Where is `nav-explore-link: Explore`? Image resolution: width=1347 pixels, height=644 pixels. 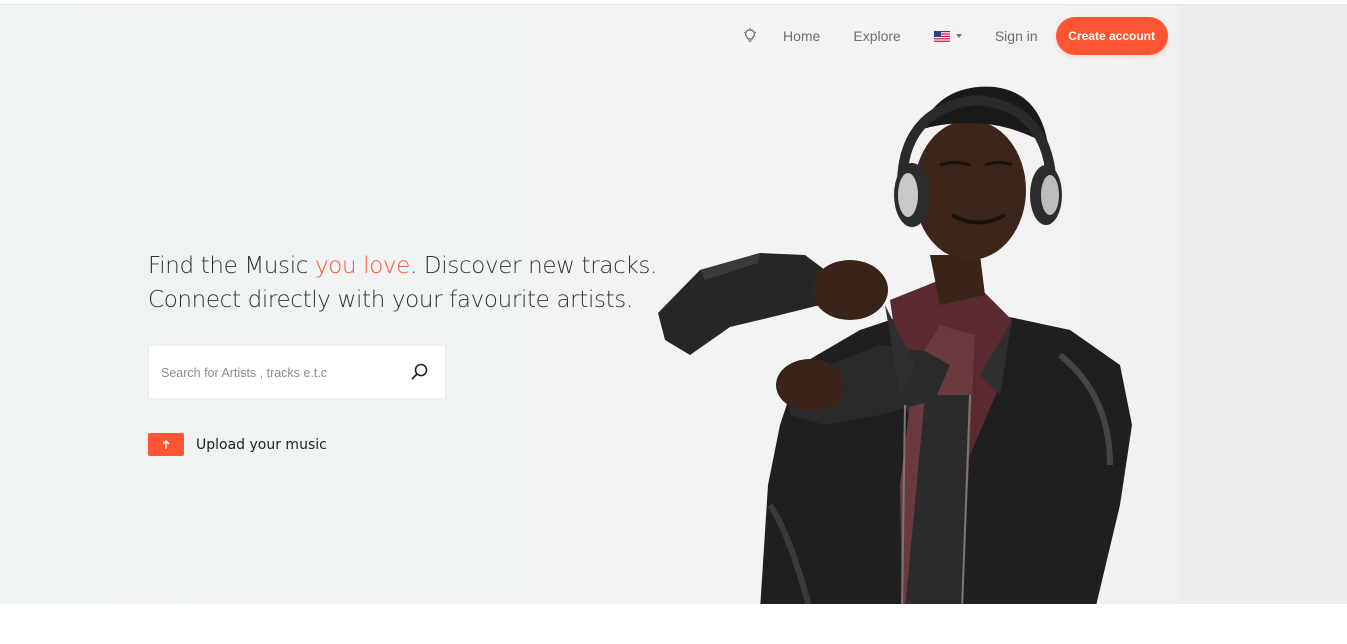 nav-explore-link: Explore is located at coordinates (876, 36).